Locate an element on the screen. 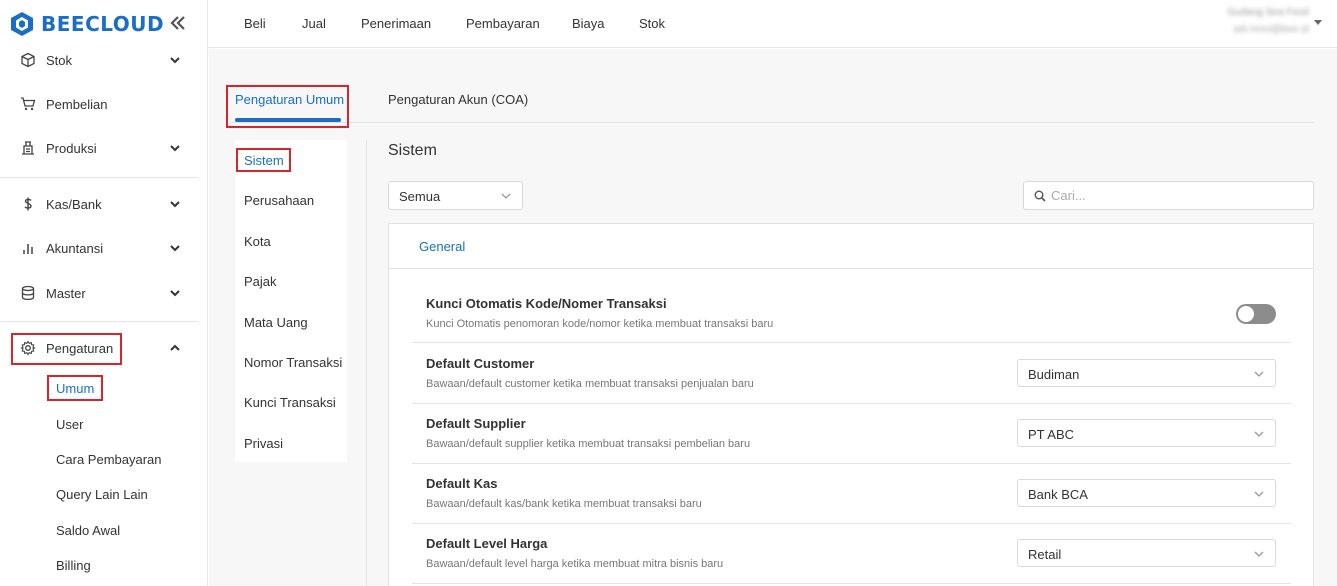  brand-logo: BEECLOUD is located at coordinates (87, 24).